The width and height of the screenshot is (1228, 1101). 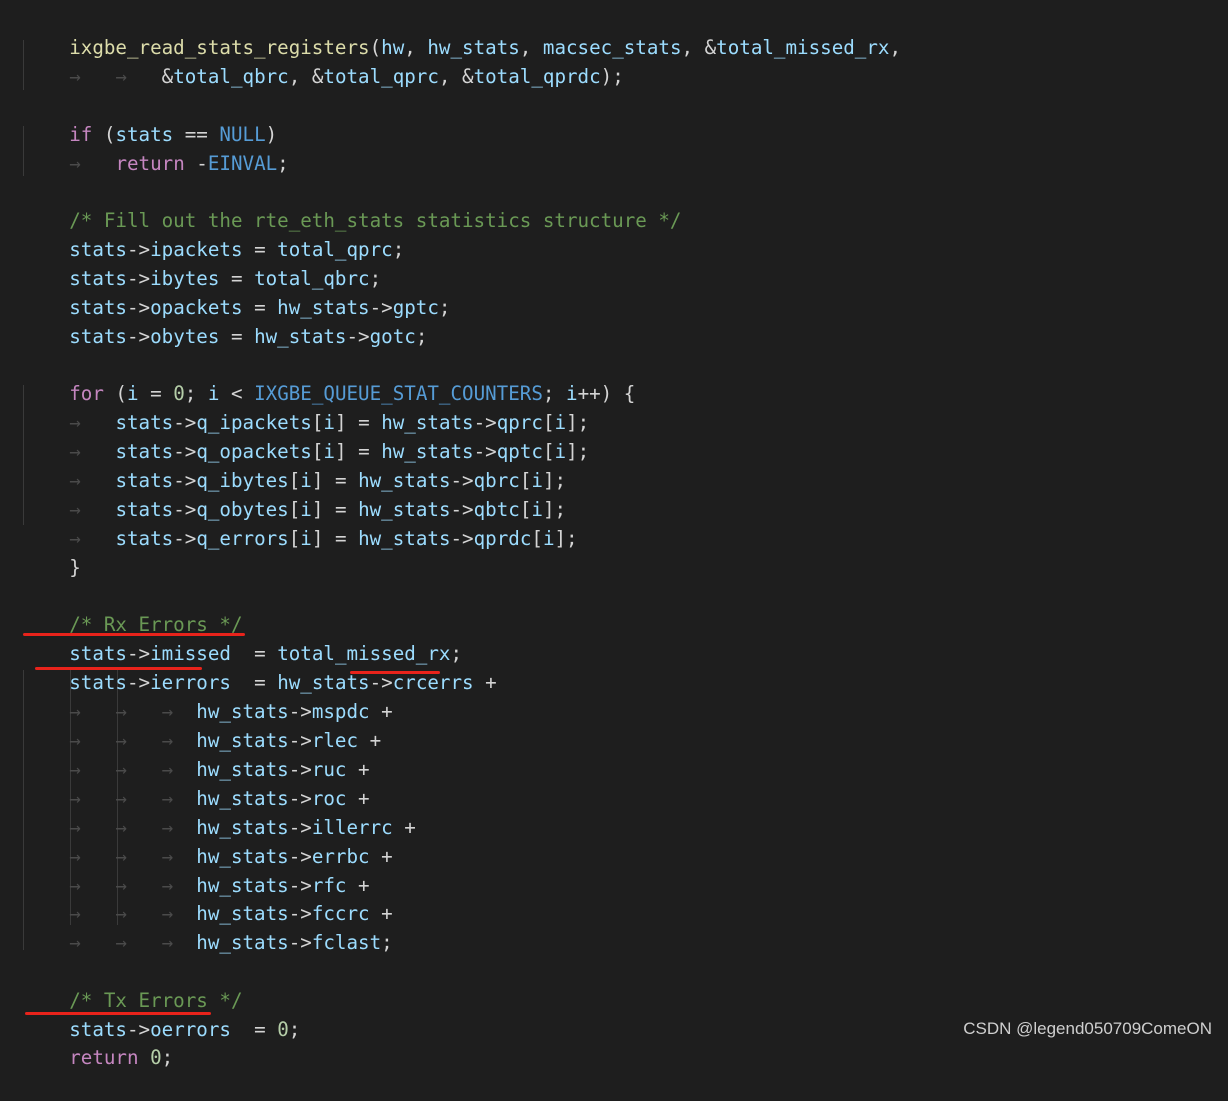 I want to click on code-line: → → → hw_stats->roc +, so click(x=196, y=782).